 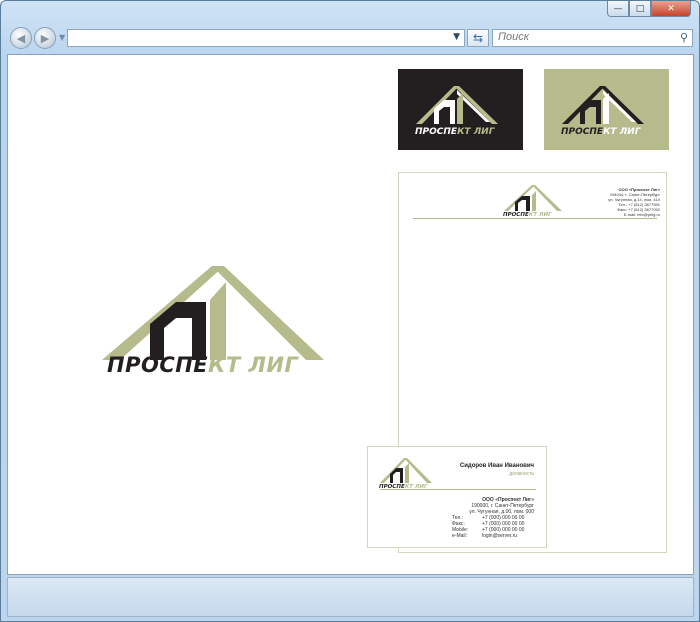 I want to click on search-icon: ⚲, so click(x=684, y=37).